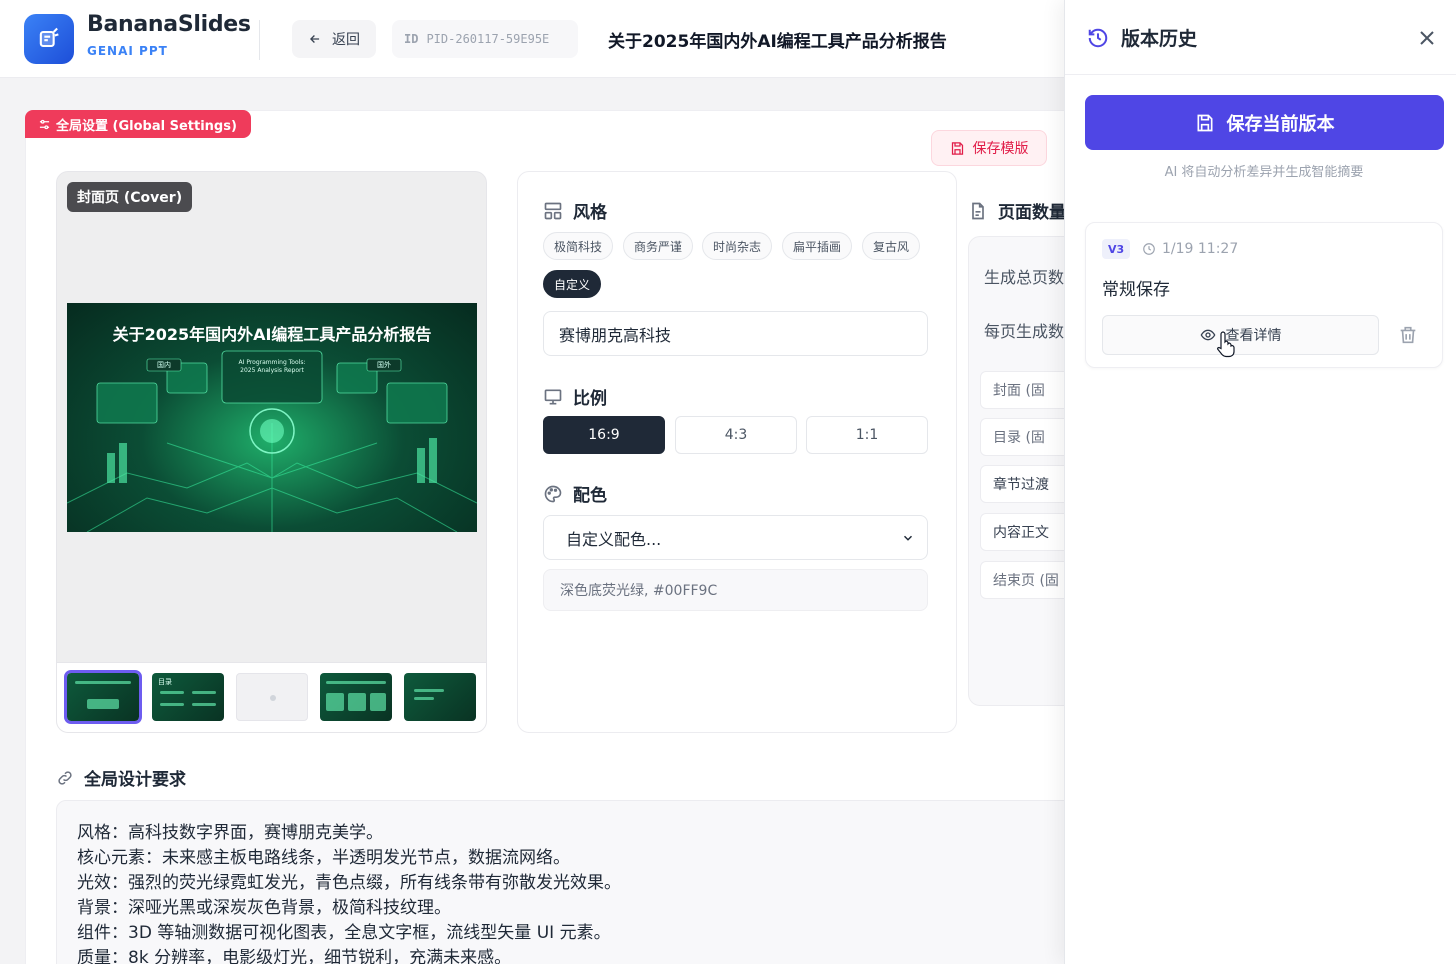 The width and height of the screenshot is (1456, 964). I want to click on global-settings-badge: 全局设置 (Global Settings), so click(138, 124).